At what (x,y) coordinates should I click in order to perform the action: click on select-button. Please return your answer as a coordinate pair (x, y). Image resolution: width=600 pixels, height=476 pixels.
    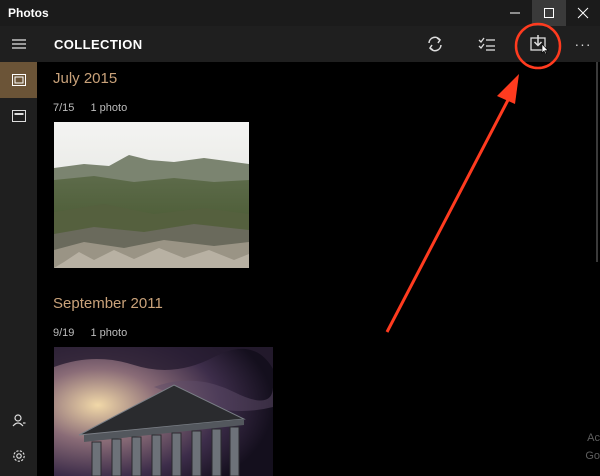
    Looking at the image, I should click on (487, 44).